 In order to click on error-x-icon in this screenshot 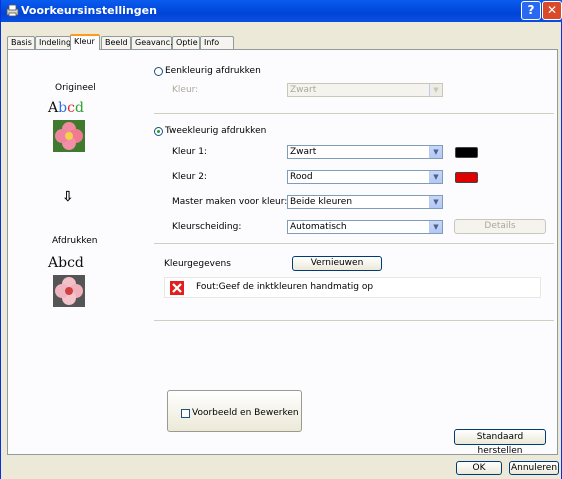, I will do `click(177, 288)`.